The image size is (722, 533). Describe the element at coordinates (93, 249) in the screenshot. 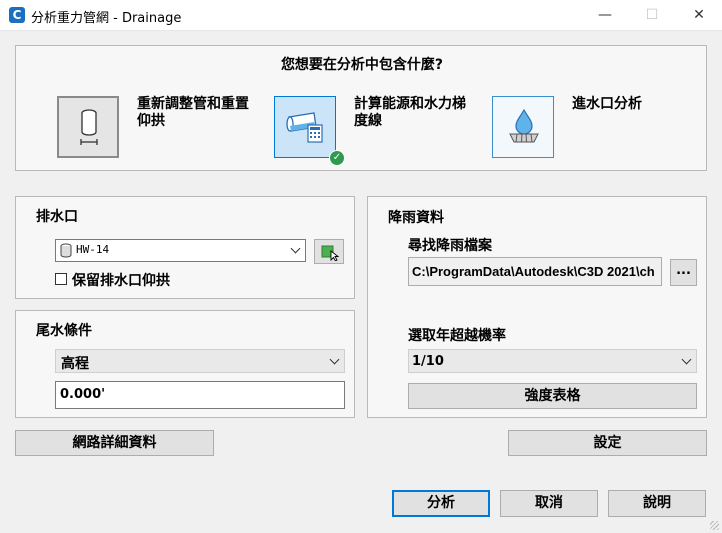

I see `outfall-select-value: HW-14` at that location.